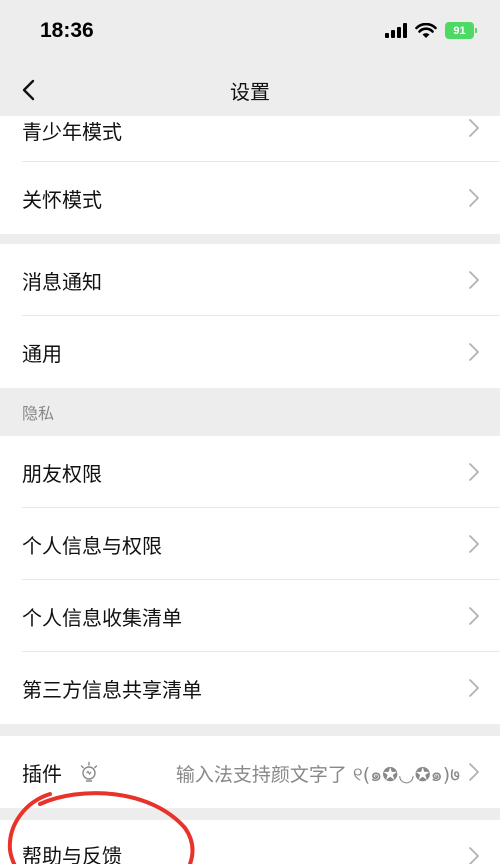  I want to click on plugin-status-text: 输入法支持颜文字了 ୧(๑✪◡✪๑)७, so click(317, 775).